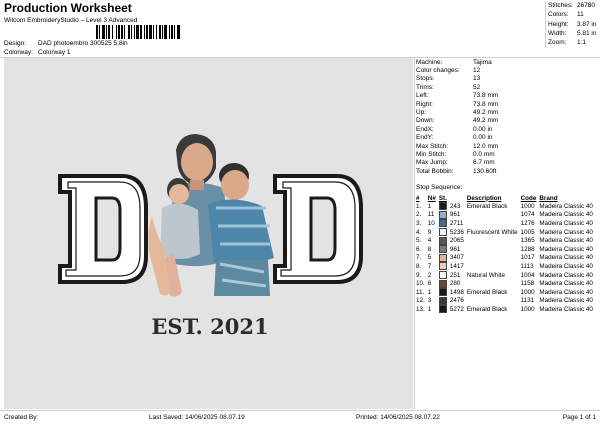 The width and height of the screenshot is (600, 425). Describe the element at coordinates (504, 258) in the screenshot. I see `stop-sequence-row: 7. 5 3407 1017 Madeira Classic 40` at that location.